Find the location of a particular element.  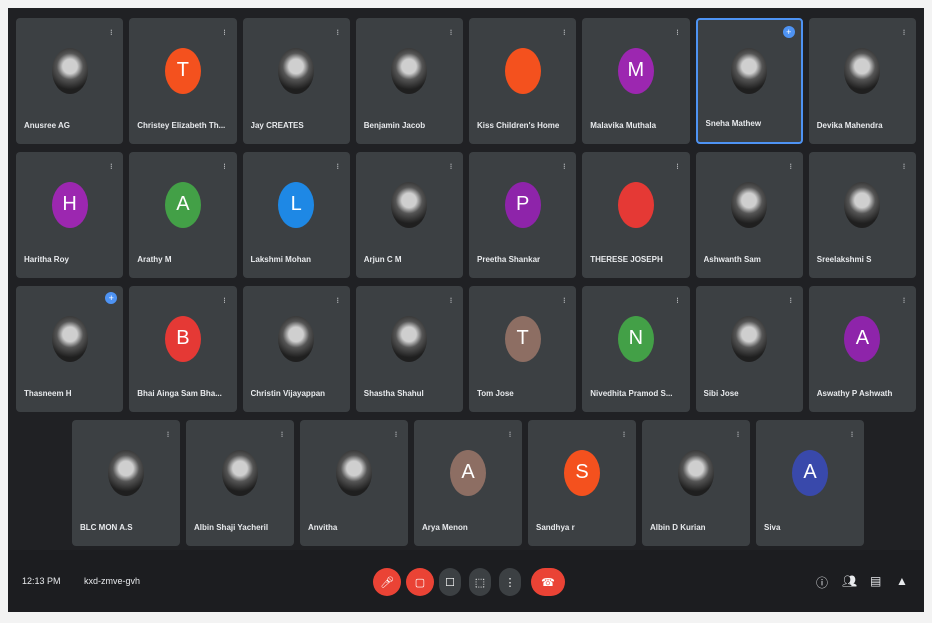

captions-icon: ☐ is located at coordinates (450, 582).